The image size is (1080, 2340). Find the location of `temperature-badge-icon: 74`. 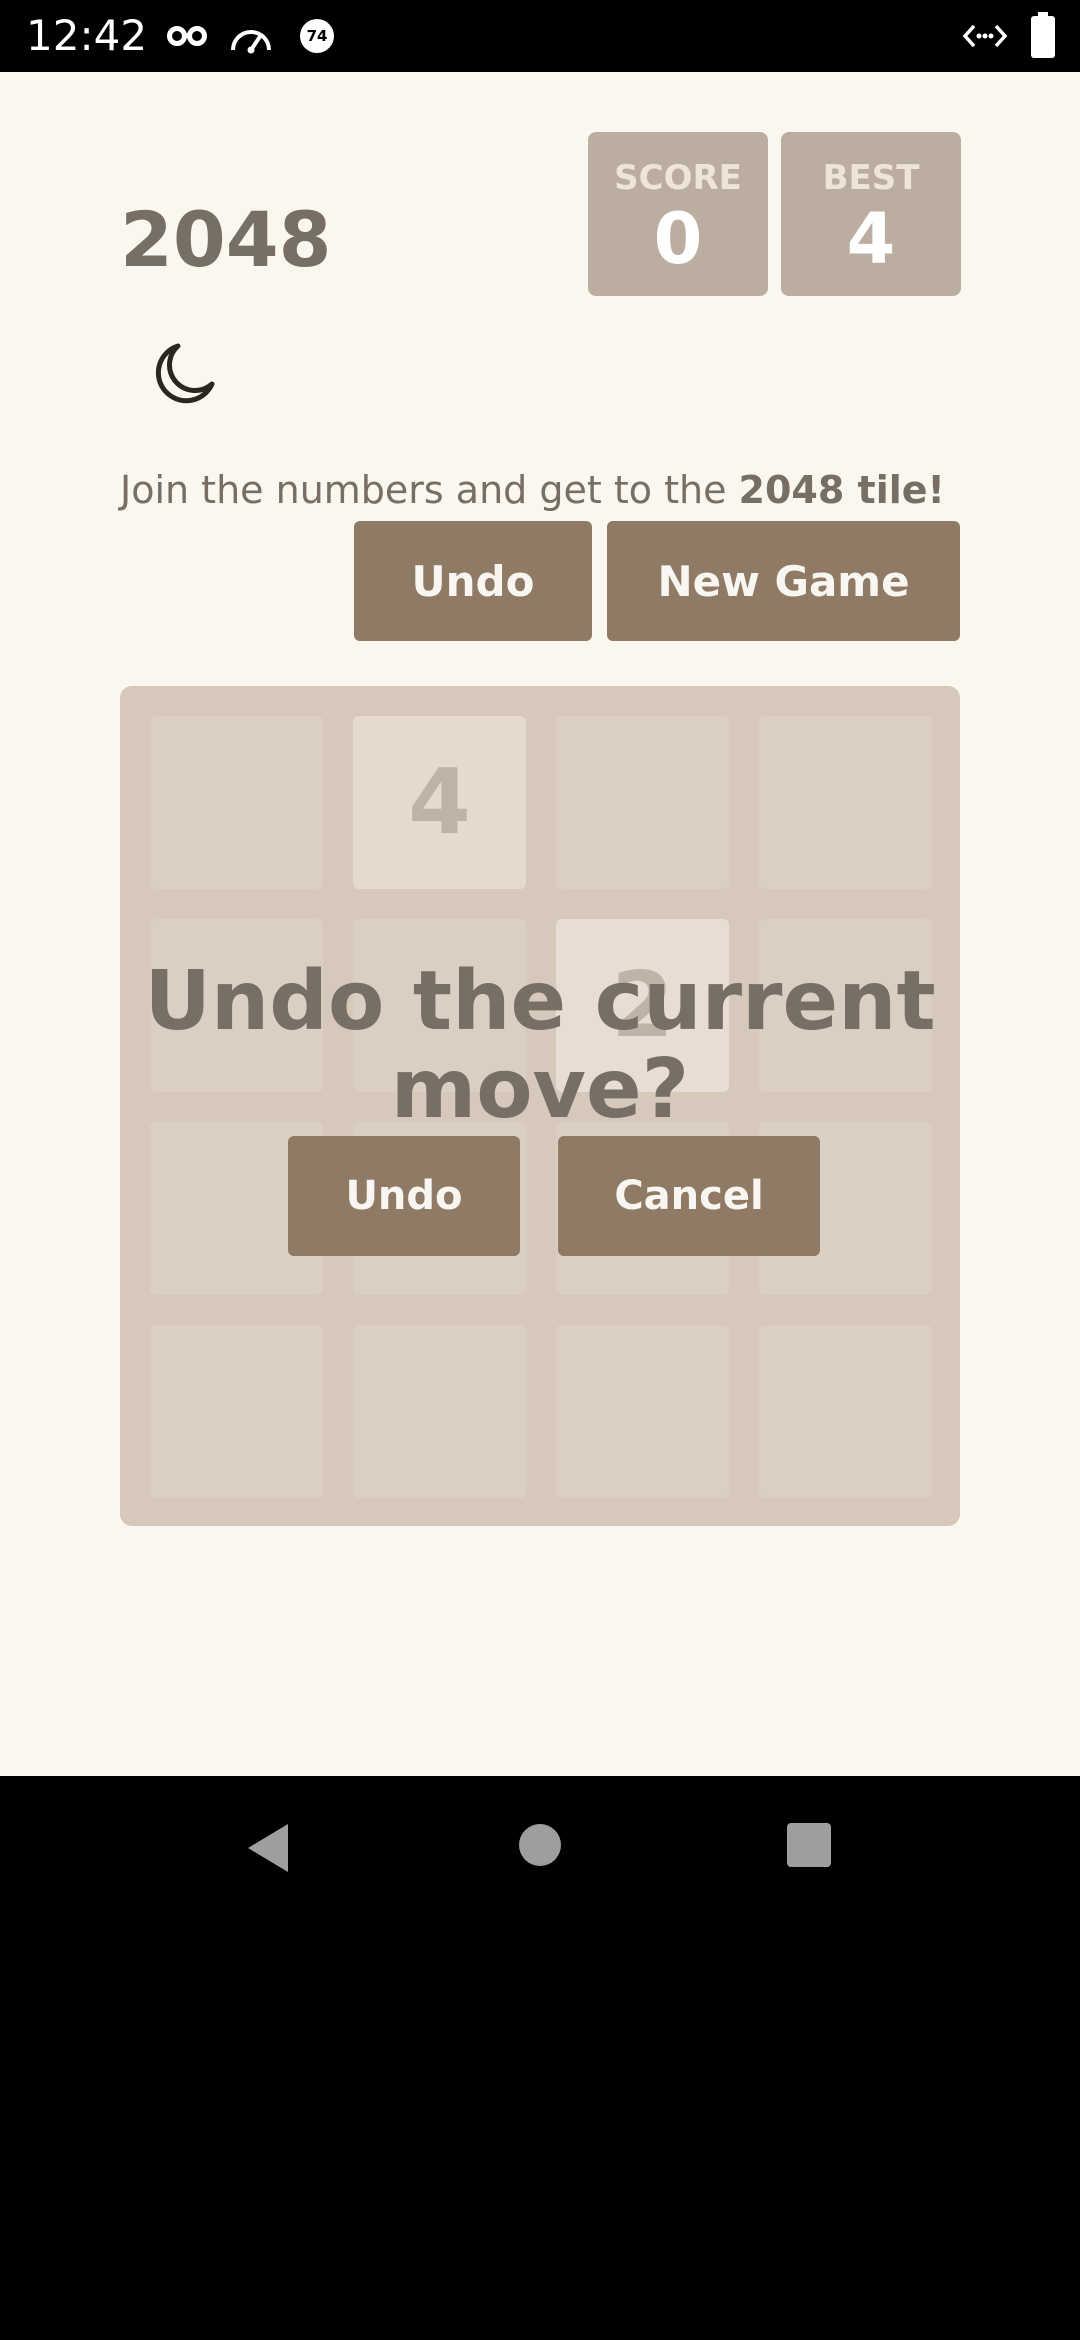

temperature-badge-icon: 74 is located at coordinates (317, 36).